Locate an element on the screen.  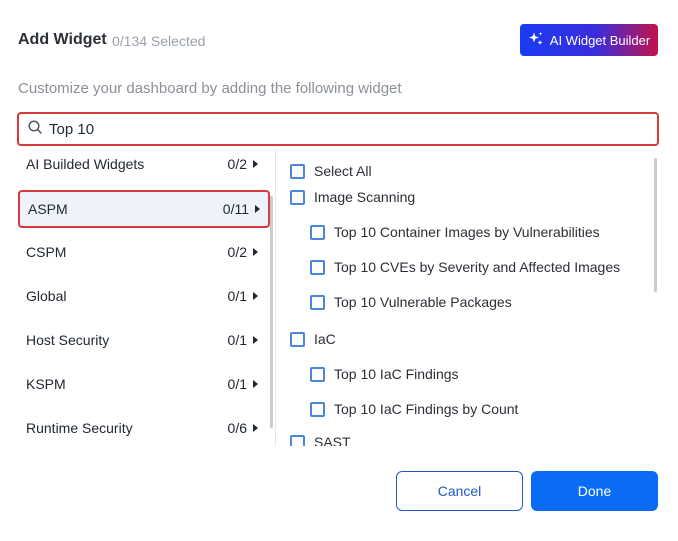
widget-checkbox-row: Top 10 IaC Findings is located at coordinates (384, 374).